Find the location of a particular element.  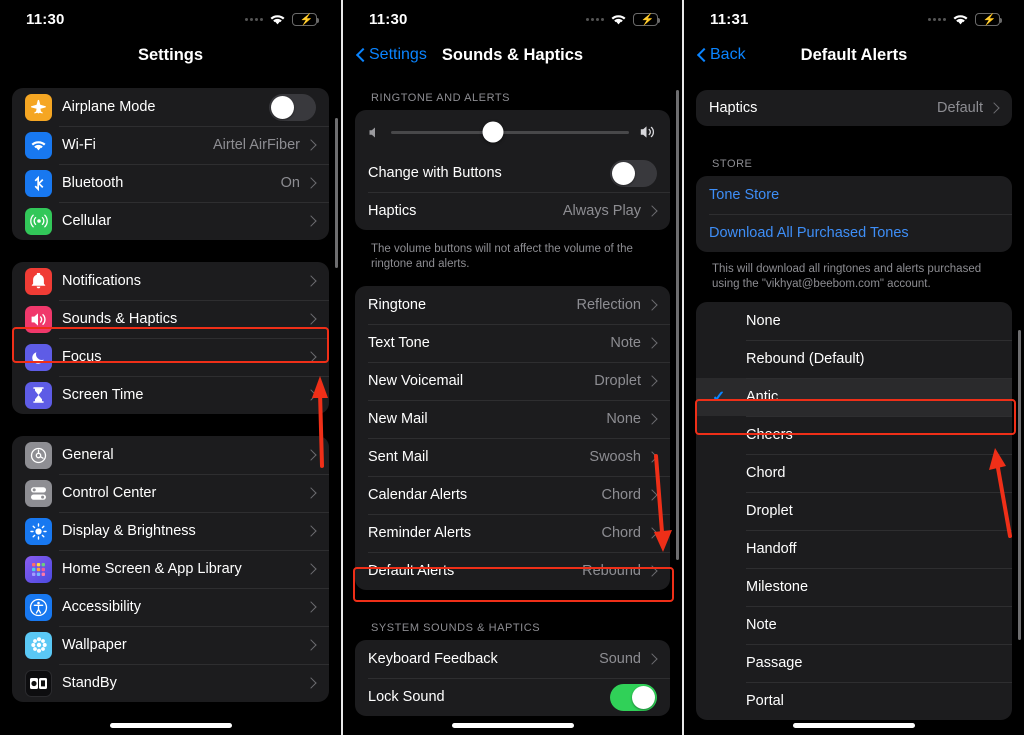

row-label: Ringtone is located at coordinates (397, 305).